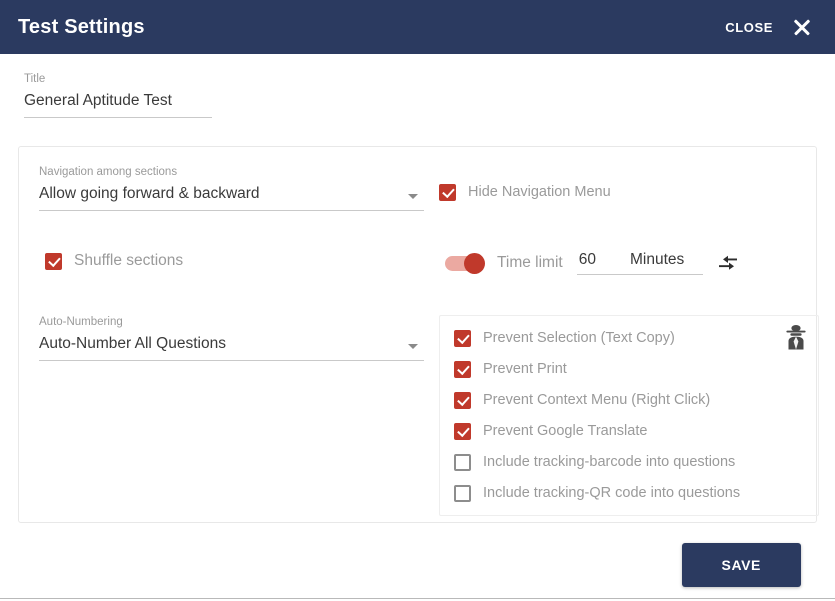 The image size is (835, 601). I want to click on checkbox-label: Include tracking-barcode into questions, so click(609, 462).